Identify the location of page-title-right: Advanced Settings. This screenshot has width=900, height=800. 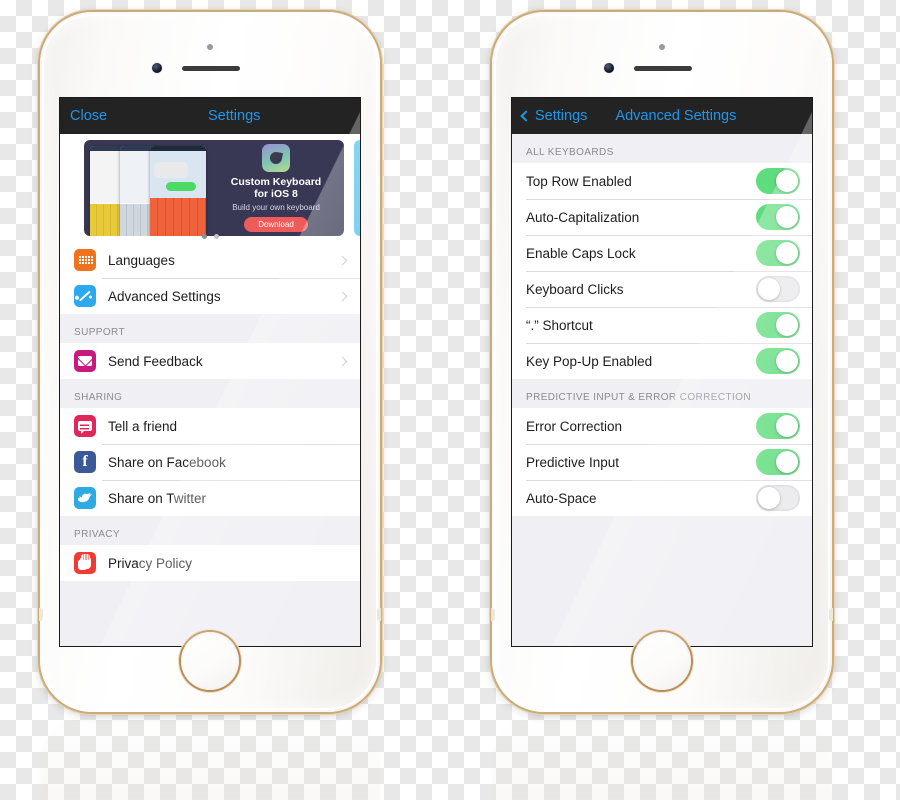
(676, 116).